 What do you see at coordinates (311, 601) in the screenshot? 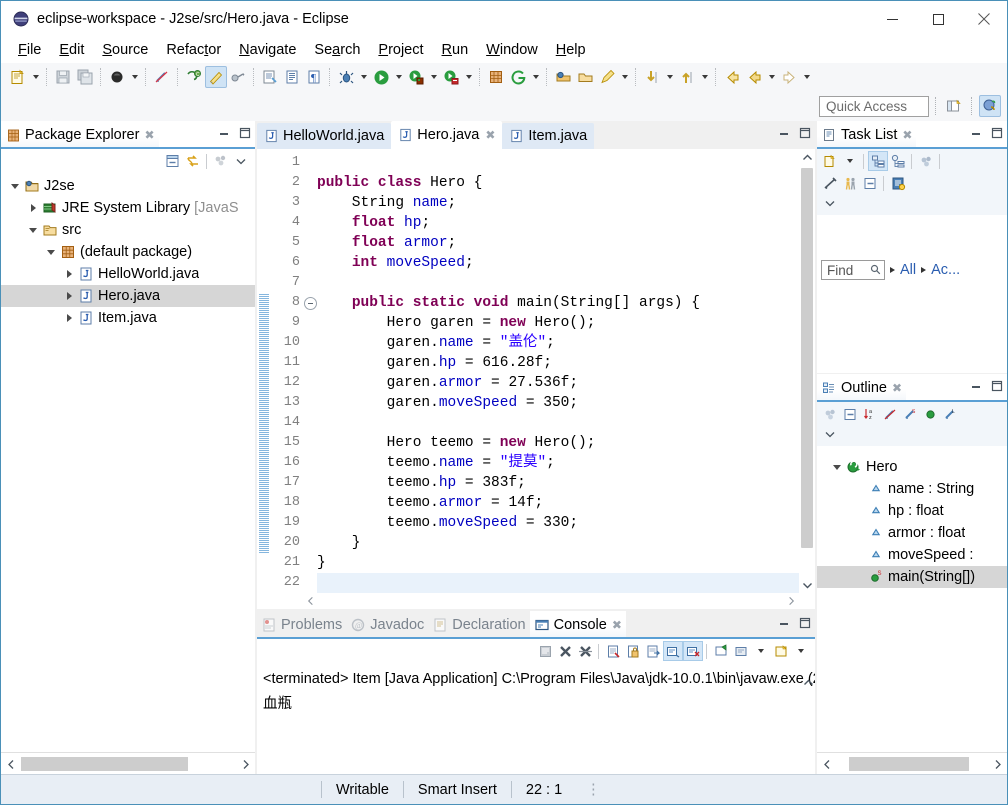
I see `scroll-left-icon` at bounding box center [311, 601].